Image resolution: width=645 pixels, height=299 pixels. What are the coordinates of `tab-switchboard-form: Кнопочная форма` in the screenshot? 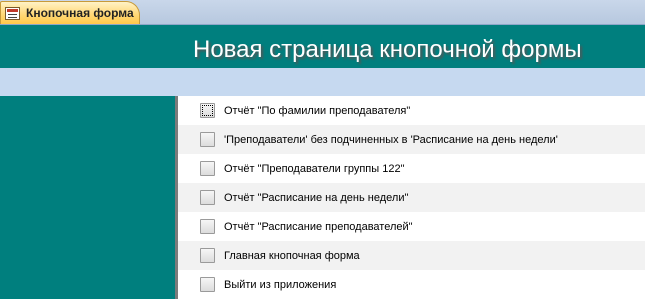 It's located at (70, 12).